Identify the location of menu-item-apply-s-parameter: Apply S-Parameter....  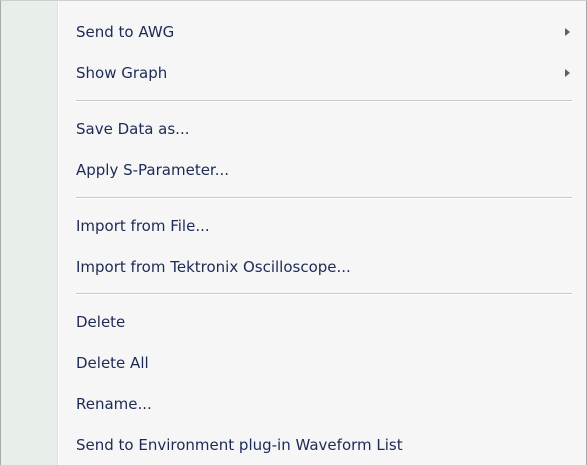
(322, 170).